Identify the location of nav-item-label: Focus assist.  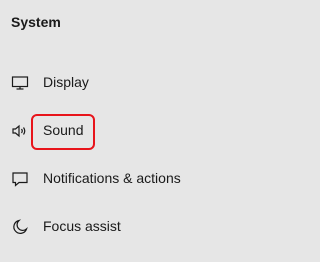
(82, 226).